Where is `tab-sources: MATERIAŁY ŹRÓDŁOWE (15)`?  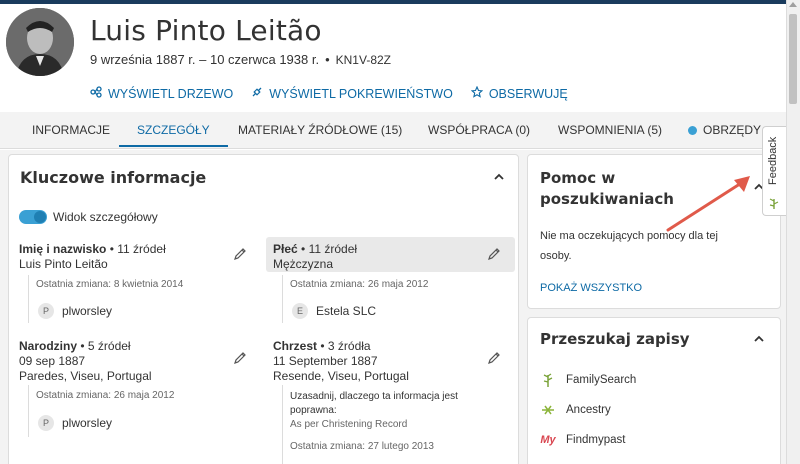
tab-sources: MATERIAŁY ŹRÓDŁOWE (15) is located at coordinates (320, 130).